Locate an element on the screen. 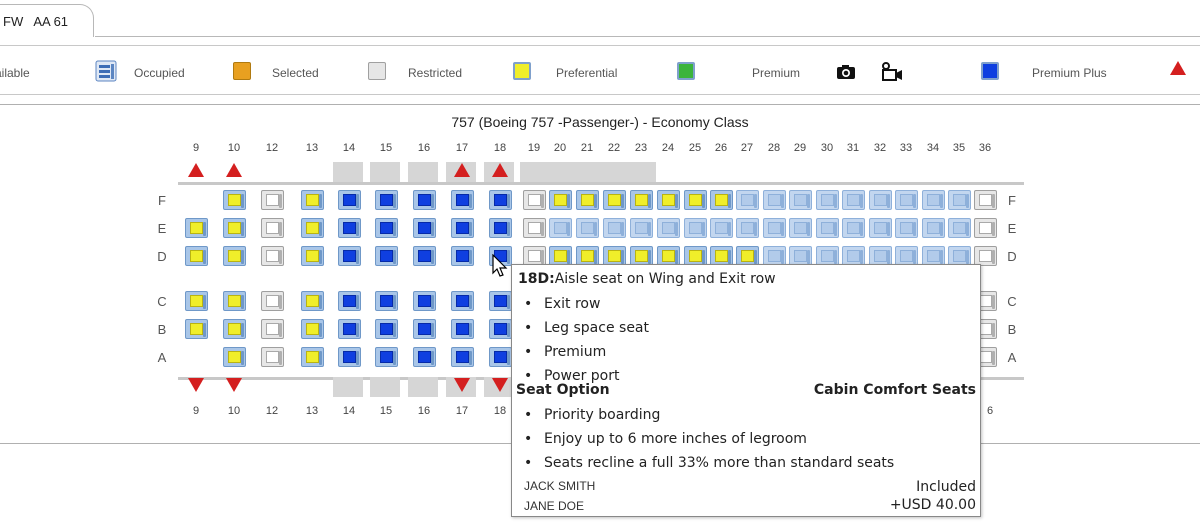 Image resolution: width=1200 pixels, height=522 pixels. seat-21D is located at coordinates (587, 256).